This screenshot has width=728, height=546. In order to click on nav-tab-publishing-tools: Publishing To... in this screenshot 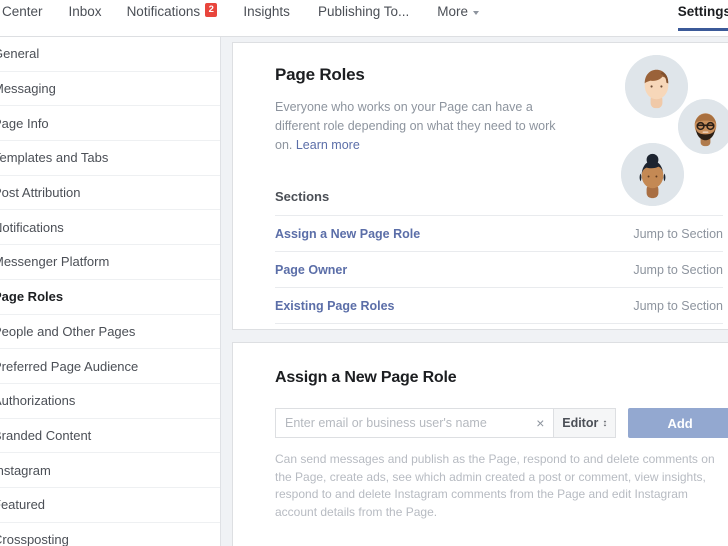, I will do `click(363, 16)`.